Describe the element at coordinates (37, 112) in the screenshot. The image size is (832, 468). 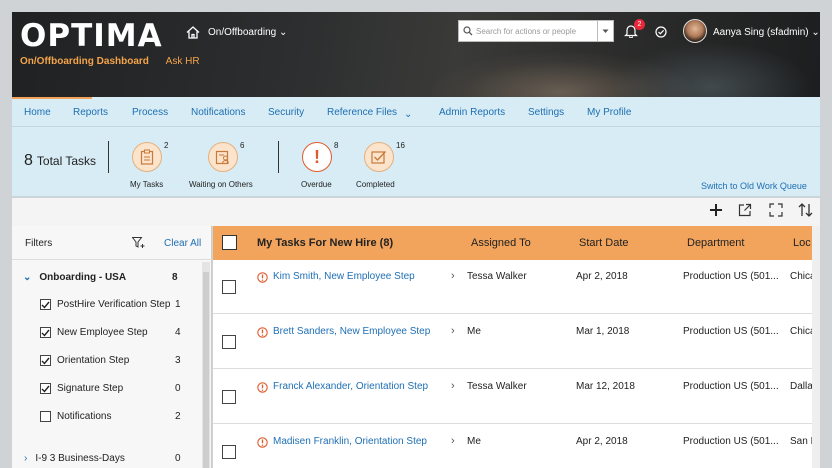
I see `menu-home: Home` at that location.